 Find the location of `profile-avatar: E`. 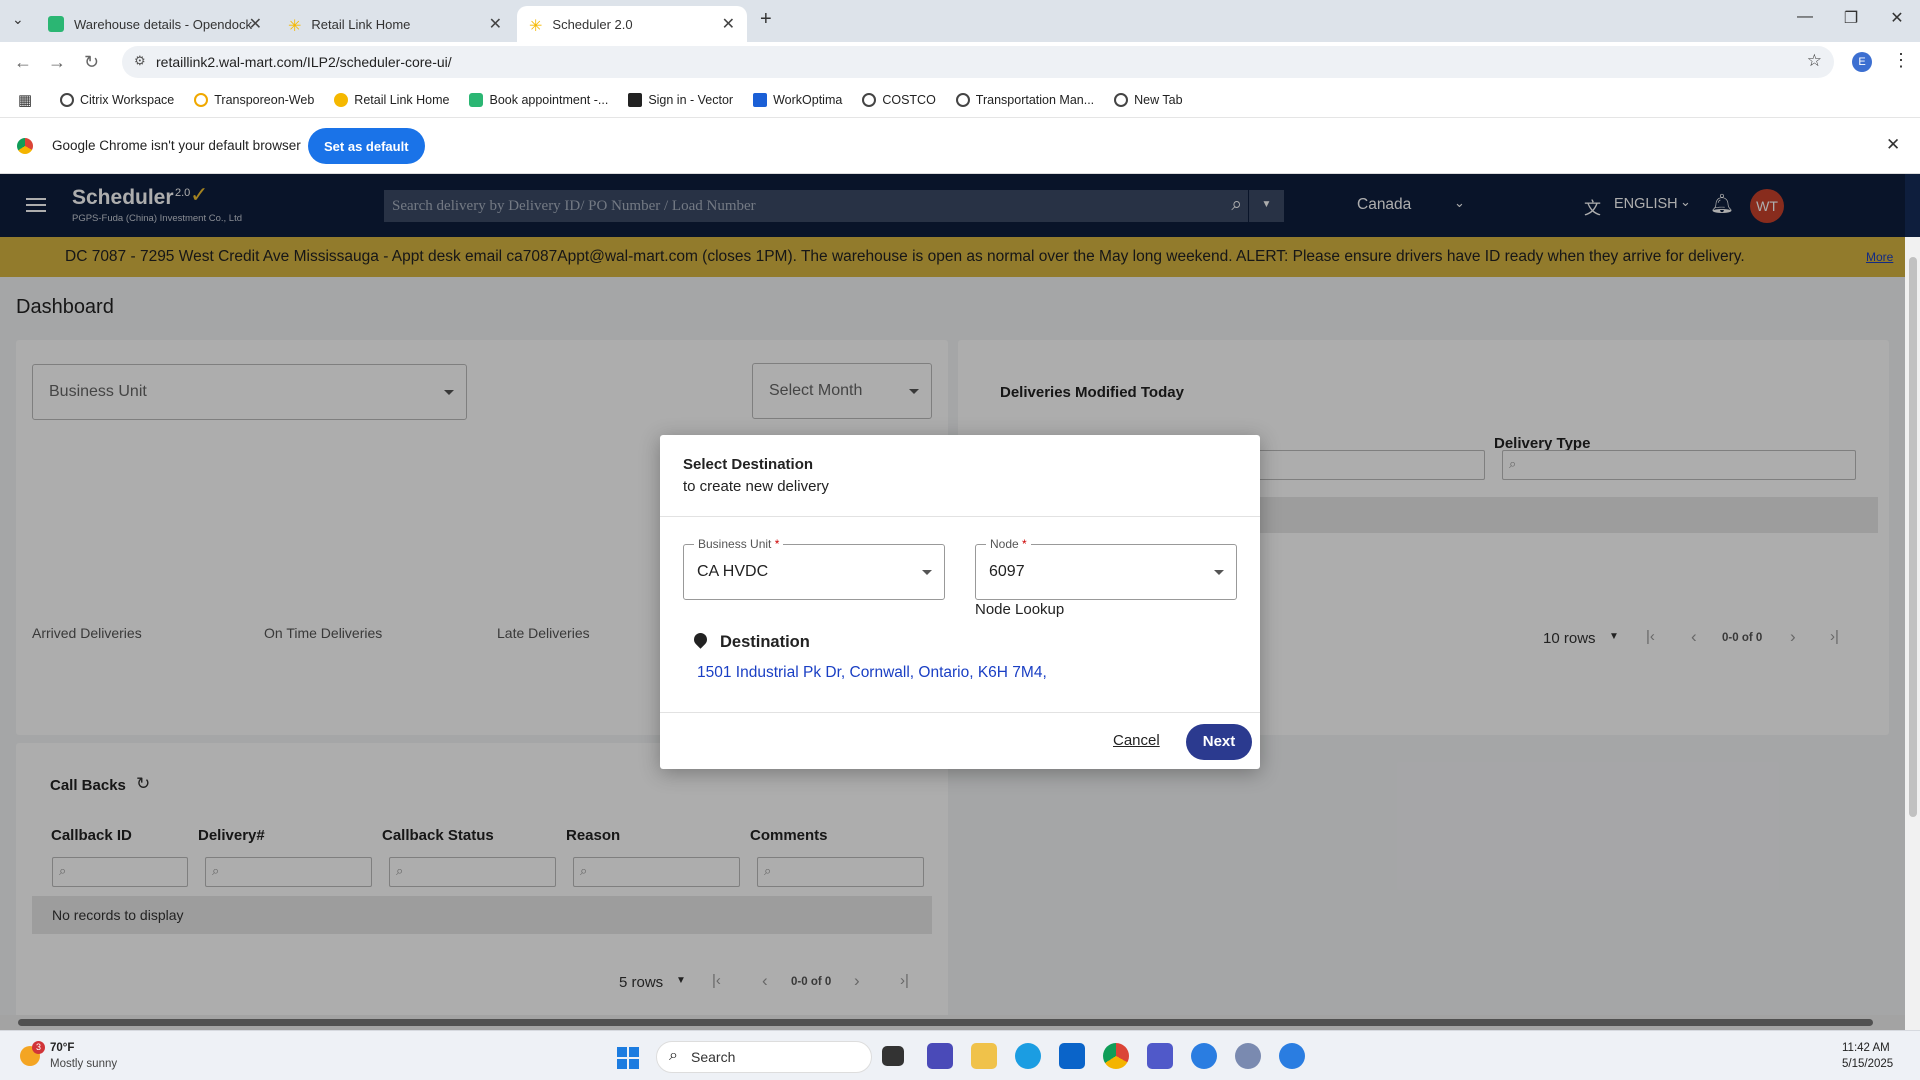

profile-avatar: E is located at coordinates (1862, 62).